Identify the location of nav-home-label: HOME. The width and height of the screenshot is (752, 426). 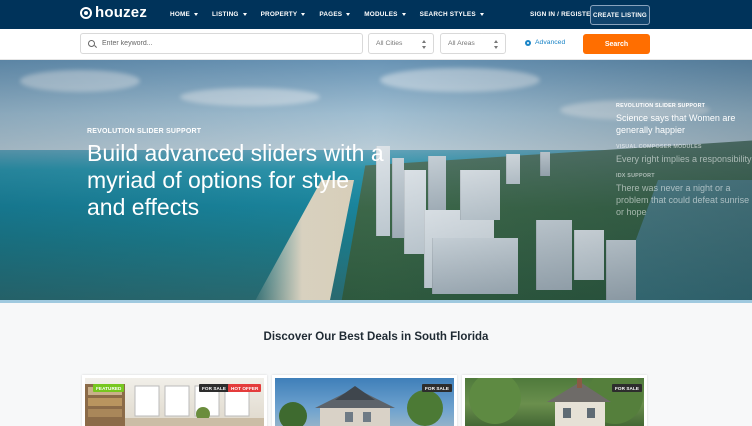
(180, 14).